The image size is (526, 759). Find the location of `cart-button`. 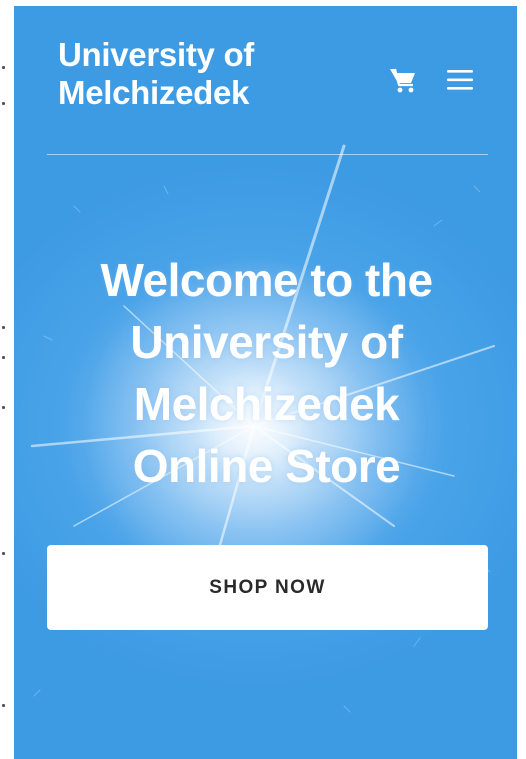

cart-button is located at coordinates (403, 80).